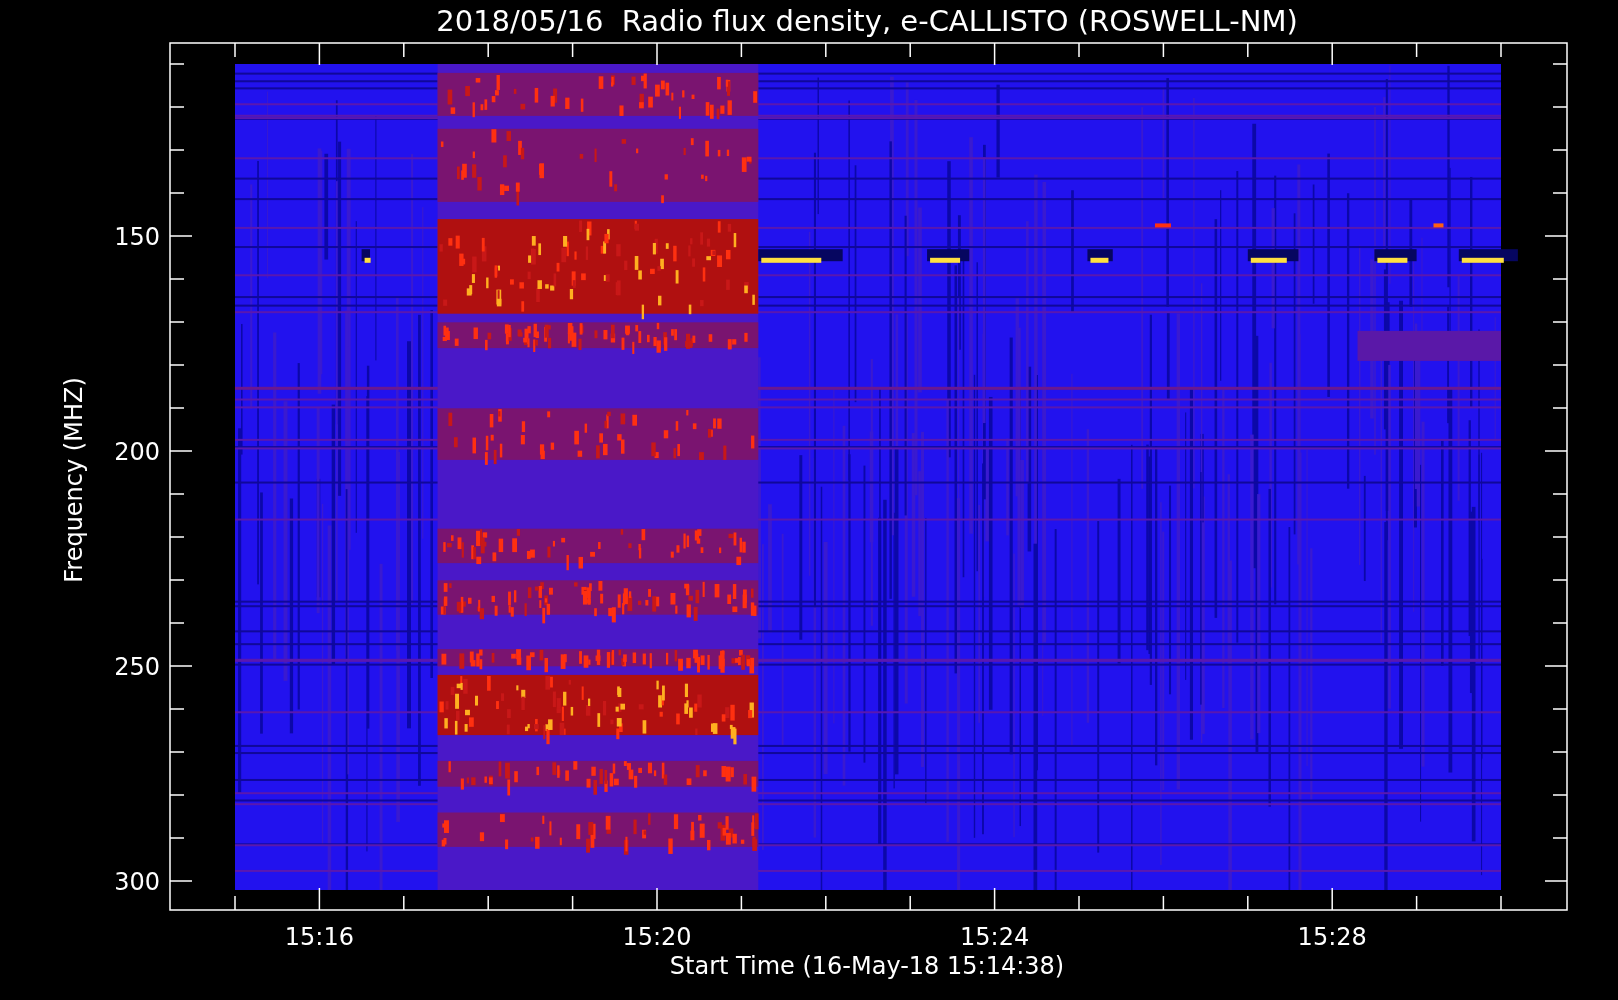 The width and height of the screenshot is (1618, 1000). I want to click on axis-tick-label: 300, so click(137, 882).